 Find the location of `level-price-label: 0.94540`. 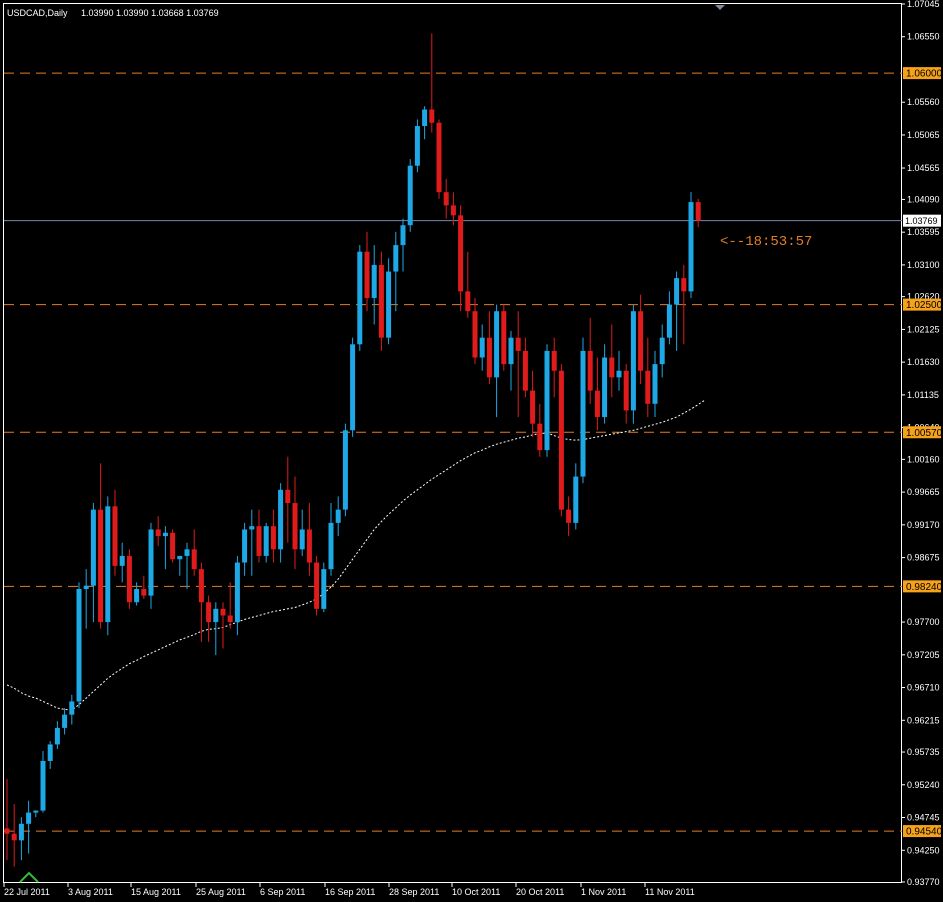

level-price-label: 0.94540 is located at coordinates (924, 832).